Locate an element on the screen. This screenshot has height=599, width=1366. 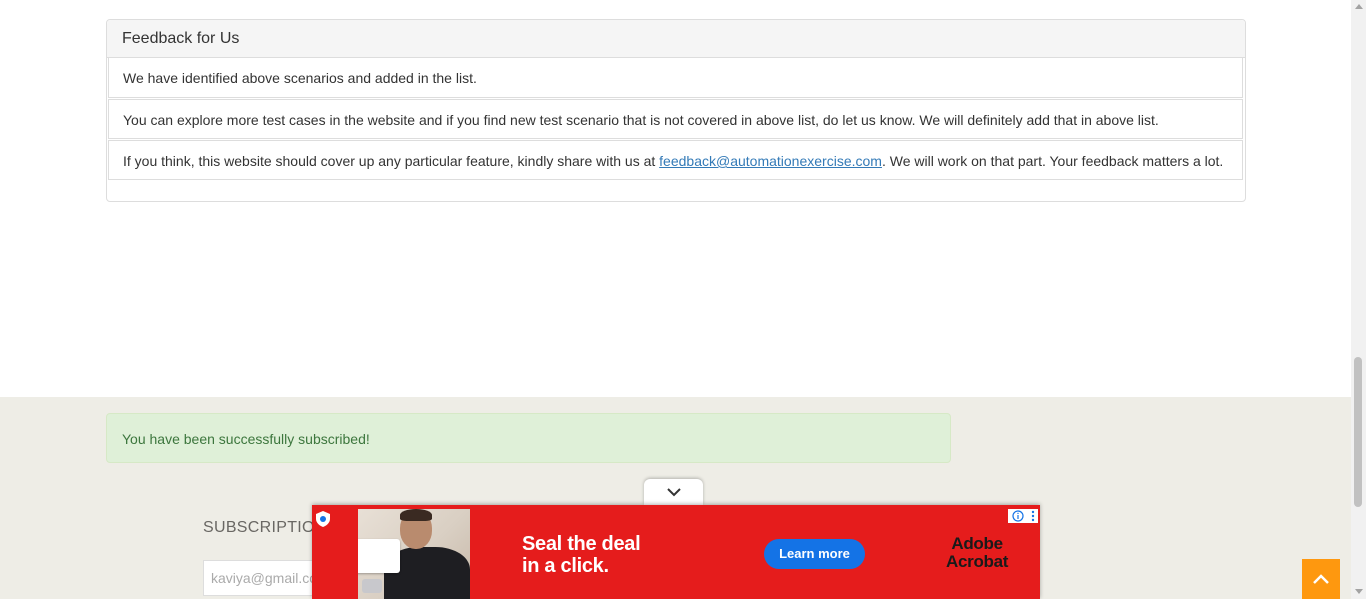
more-options-icon is located at coordinates (1033, 516).